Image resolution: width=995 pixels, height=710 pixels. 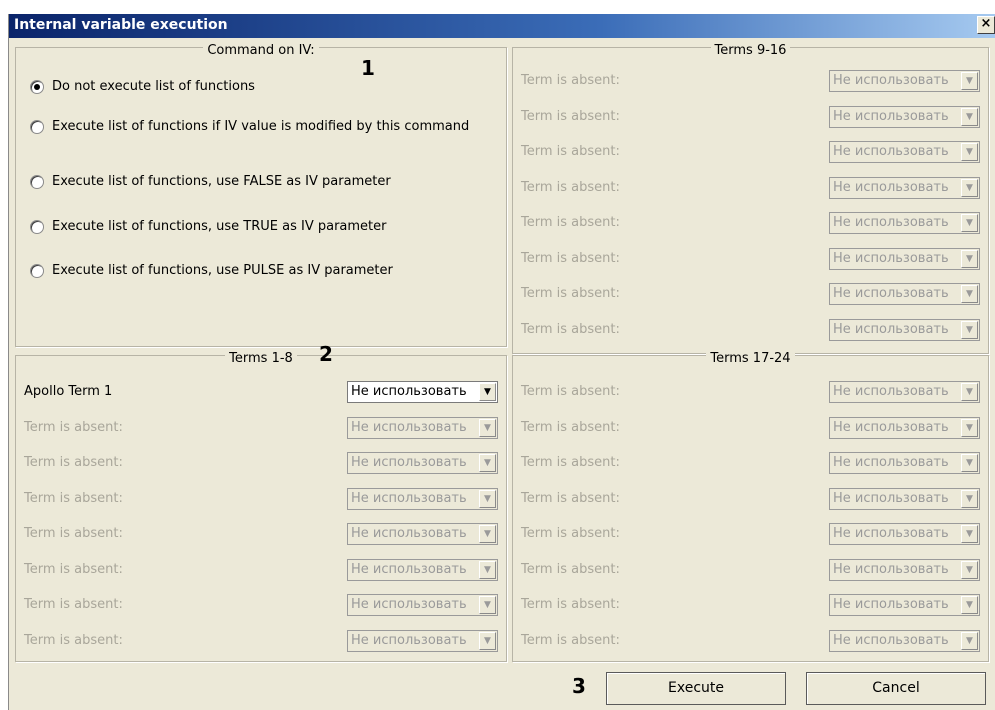 I want to click on radio-option-1: Do not execute list of functions, so click(x=250, y=87).